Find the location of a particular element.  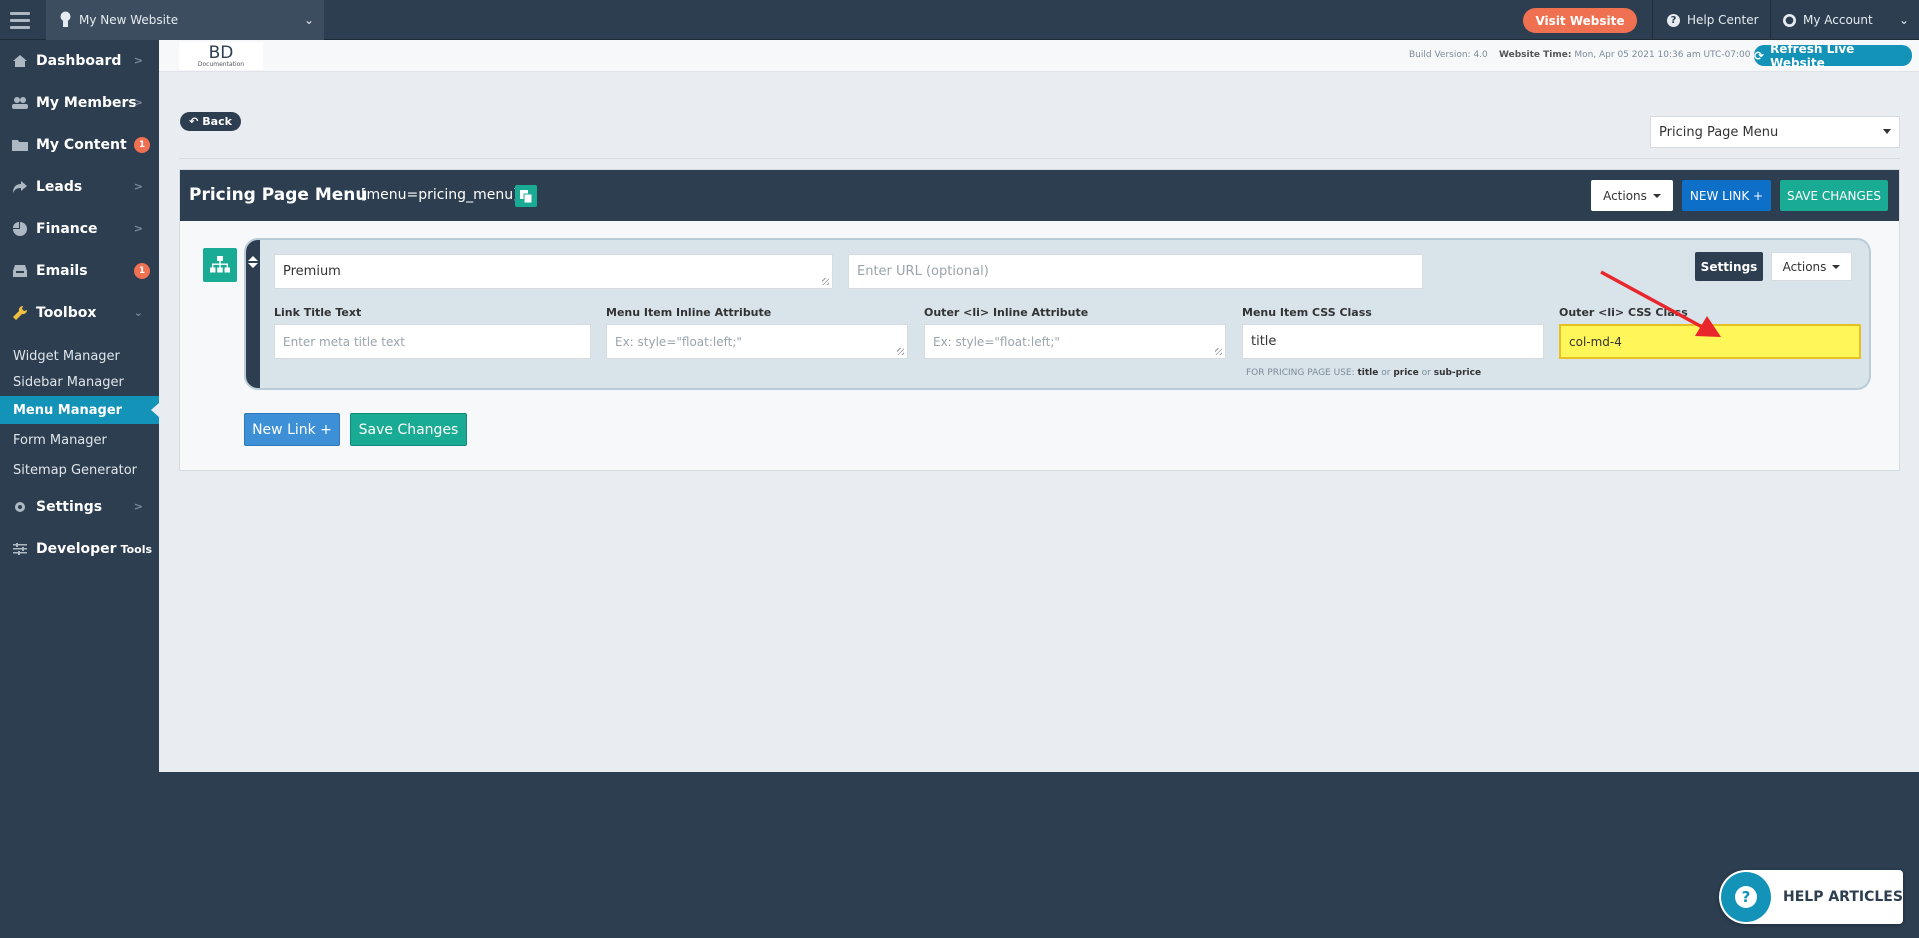

sidebar-item-leads: Leads > is located at coordinates (79, 187).